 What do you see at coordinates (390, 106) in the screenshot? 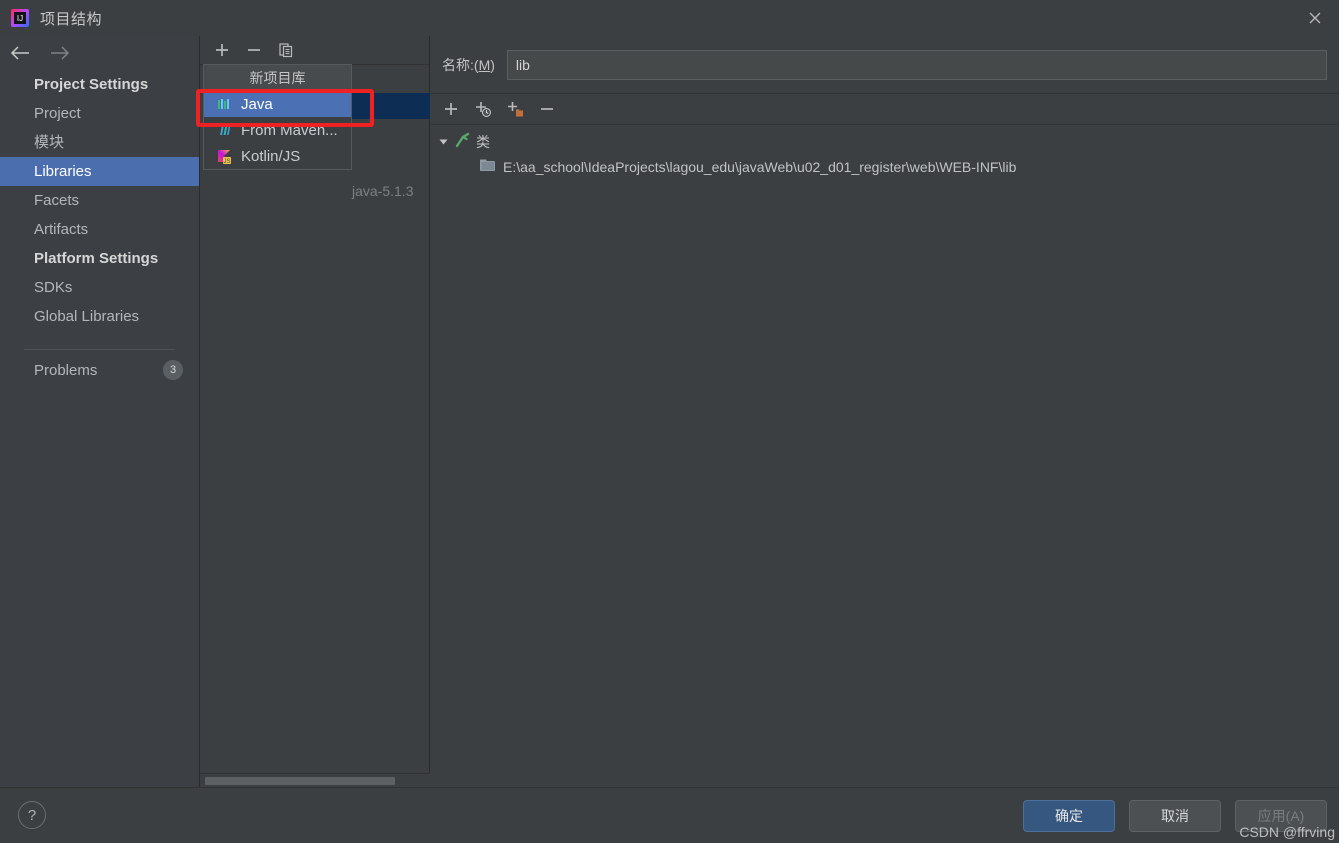
I see `library-row-selected` at bounding box center [390, 106].